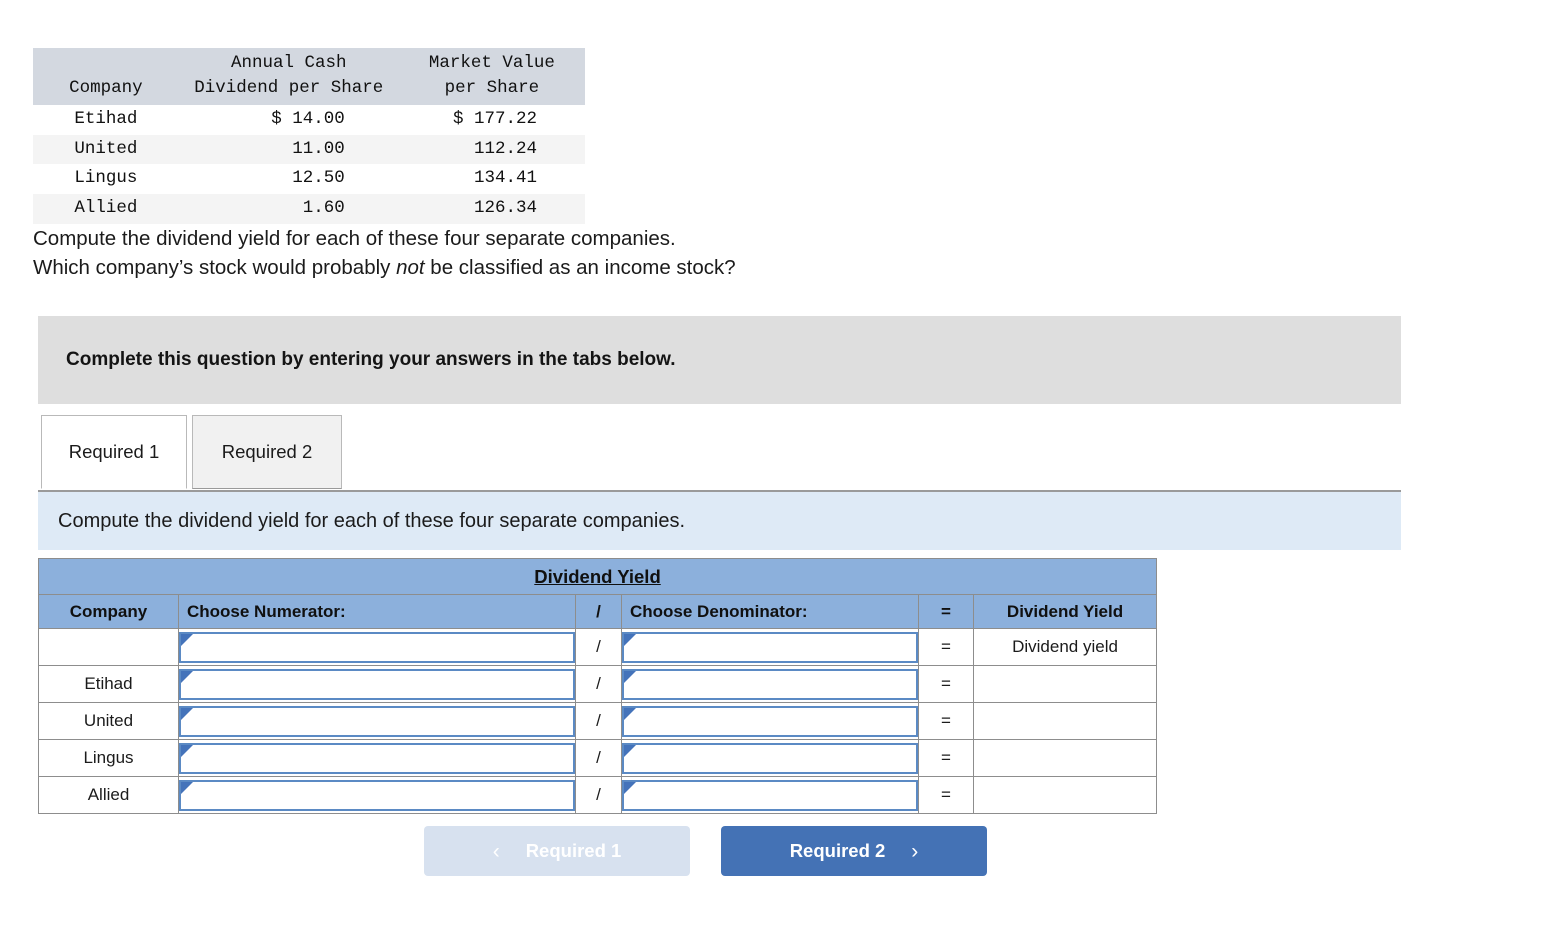  Describe the element at coordinates (288, 149) in the screenshot. I see `source-cell-dividend: 11.00` at that location.